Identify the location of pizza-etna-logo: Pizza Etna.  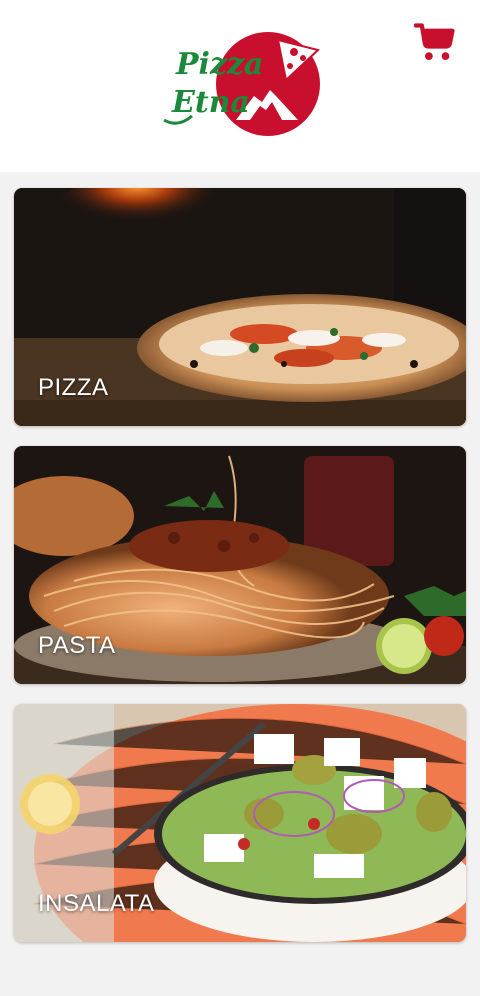
(241, 83).